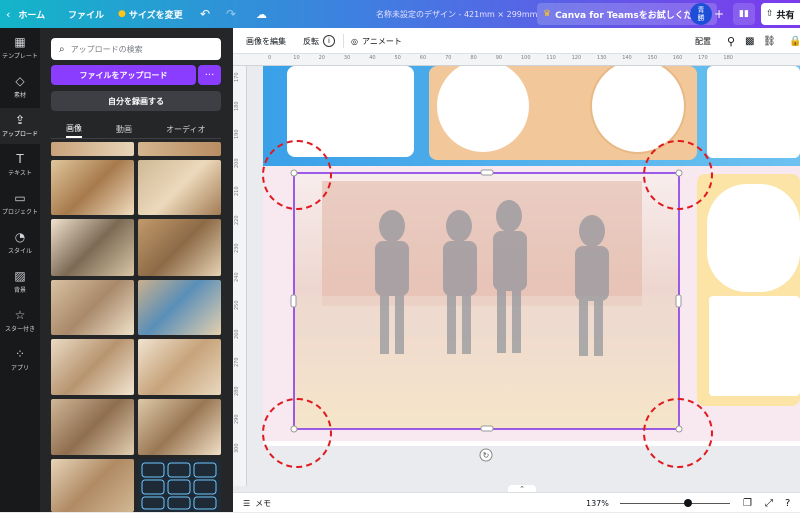 The height and width of the screenshot is (513, 800). What do you see at coordinates (794, 41) in the screenshot?
I see `lock-icon: 🔒` at bounding box center [794, 41].